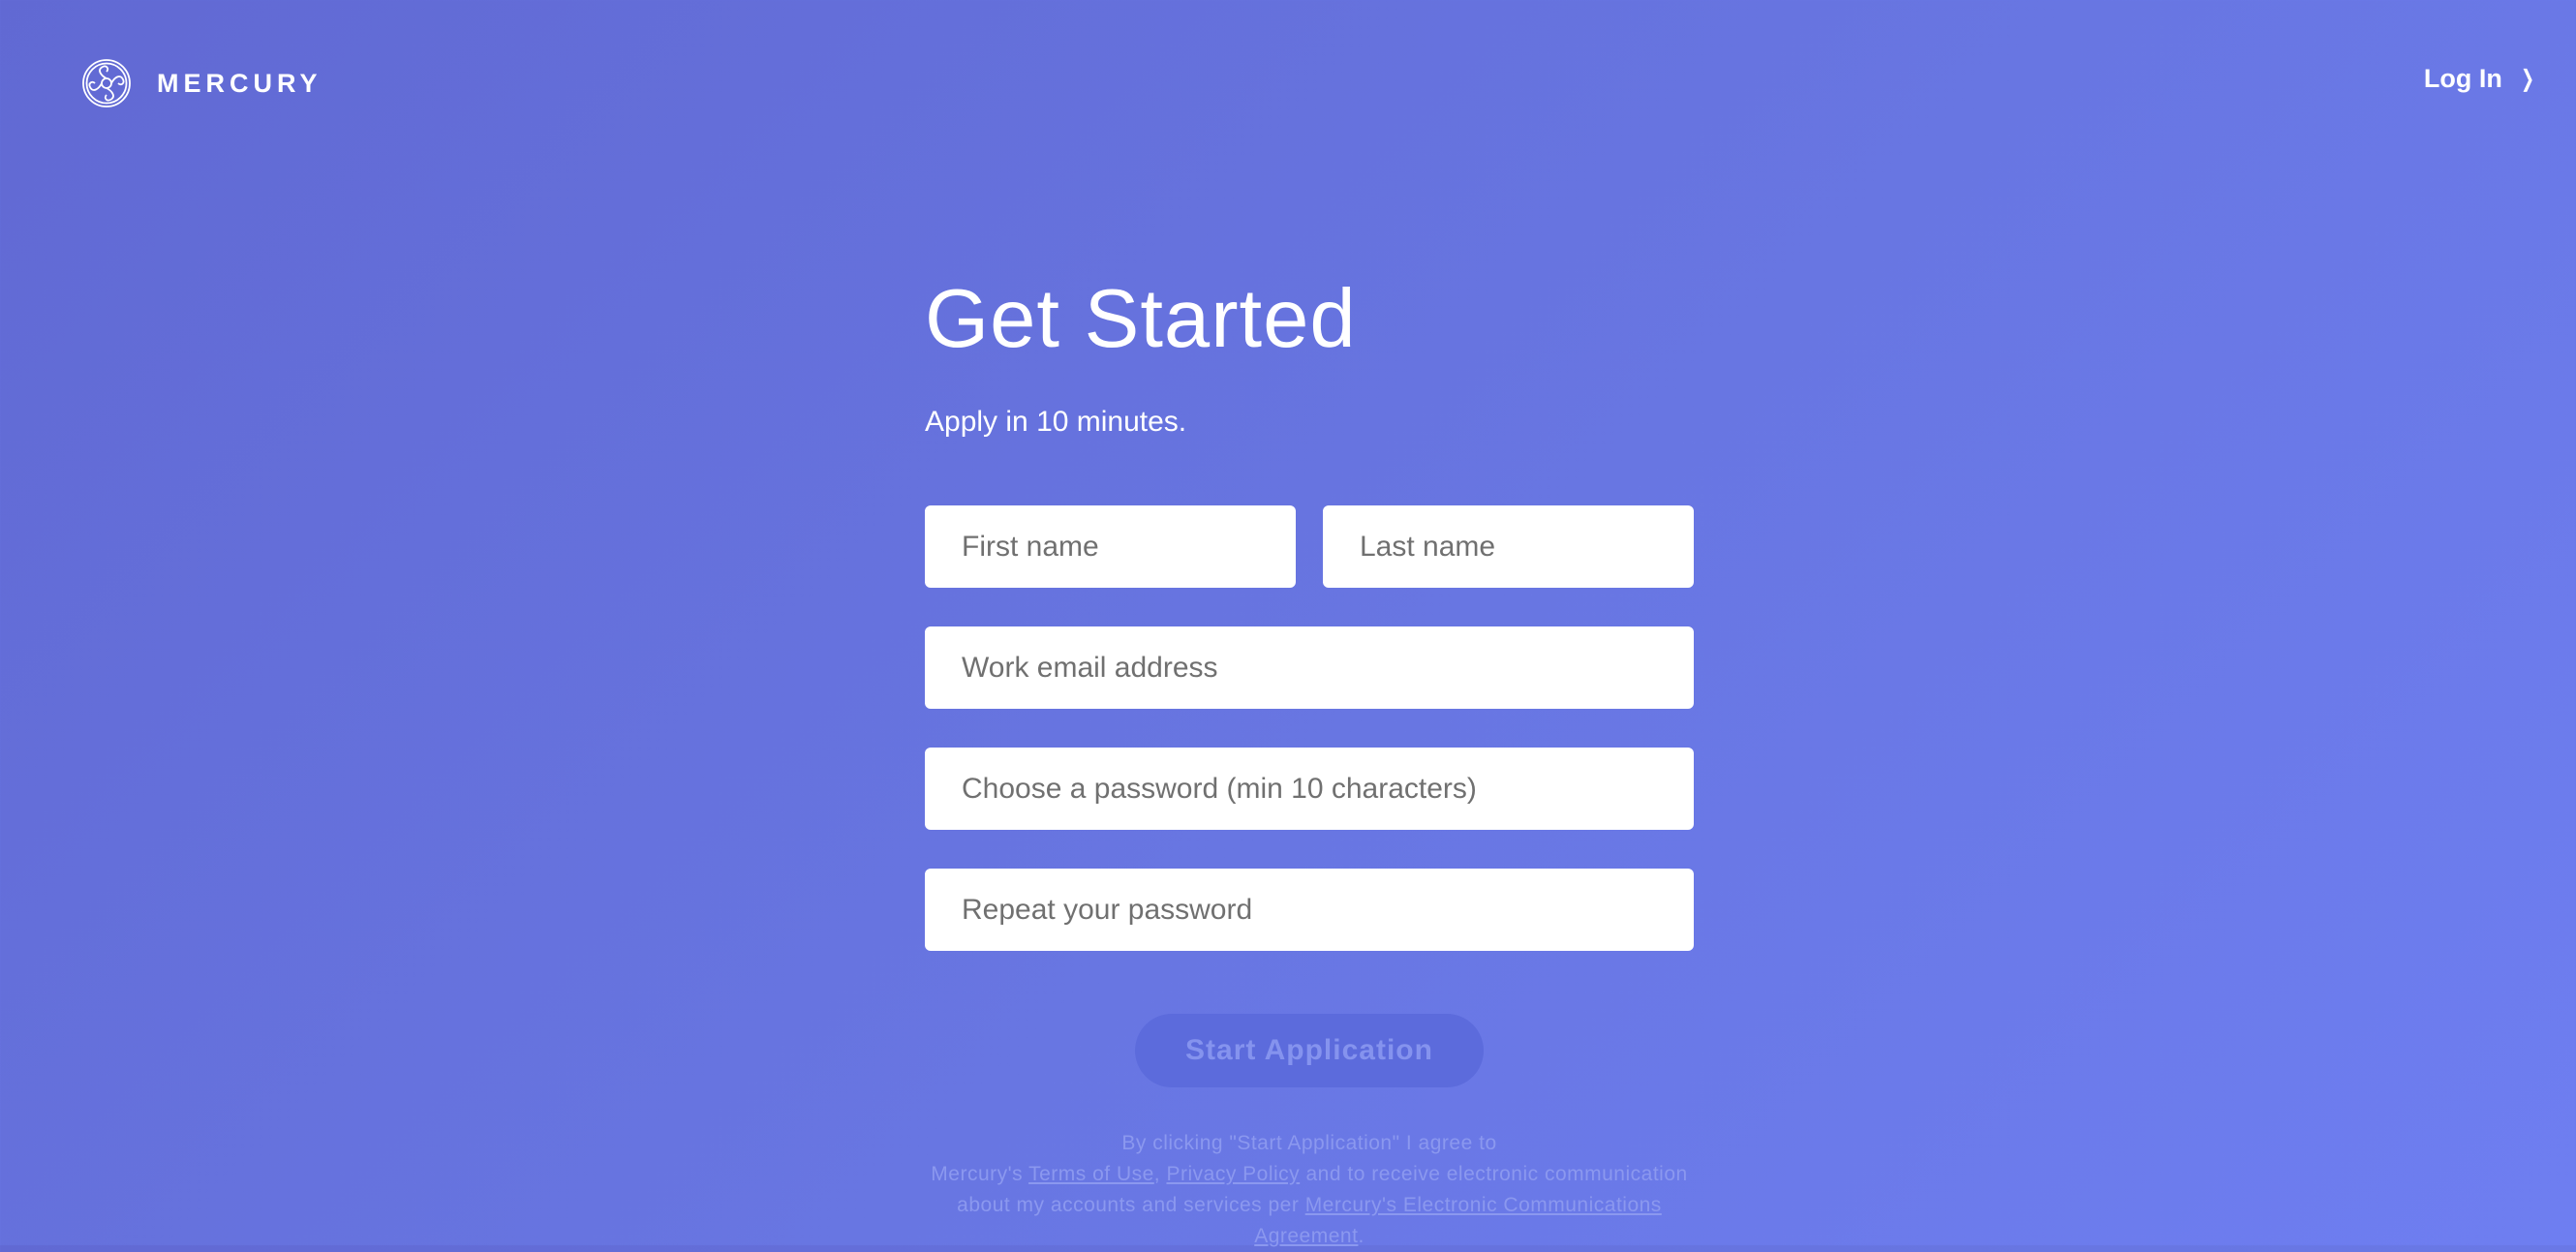 The height and width of the screenshot is (1252, 2576). Describe the element at coordinates (239, 83) in the screenshot. I see `brand-name: MERCURY` at that location.